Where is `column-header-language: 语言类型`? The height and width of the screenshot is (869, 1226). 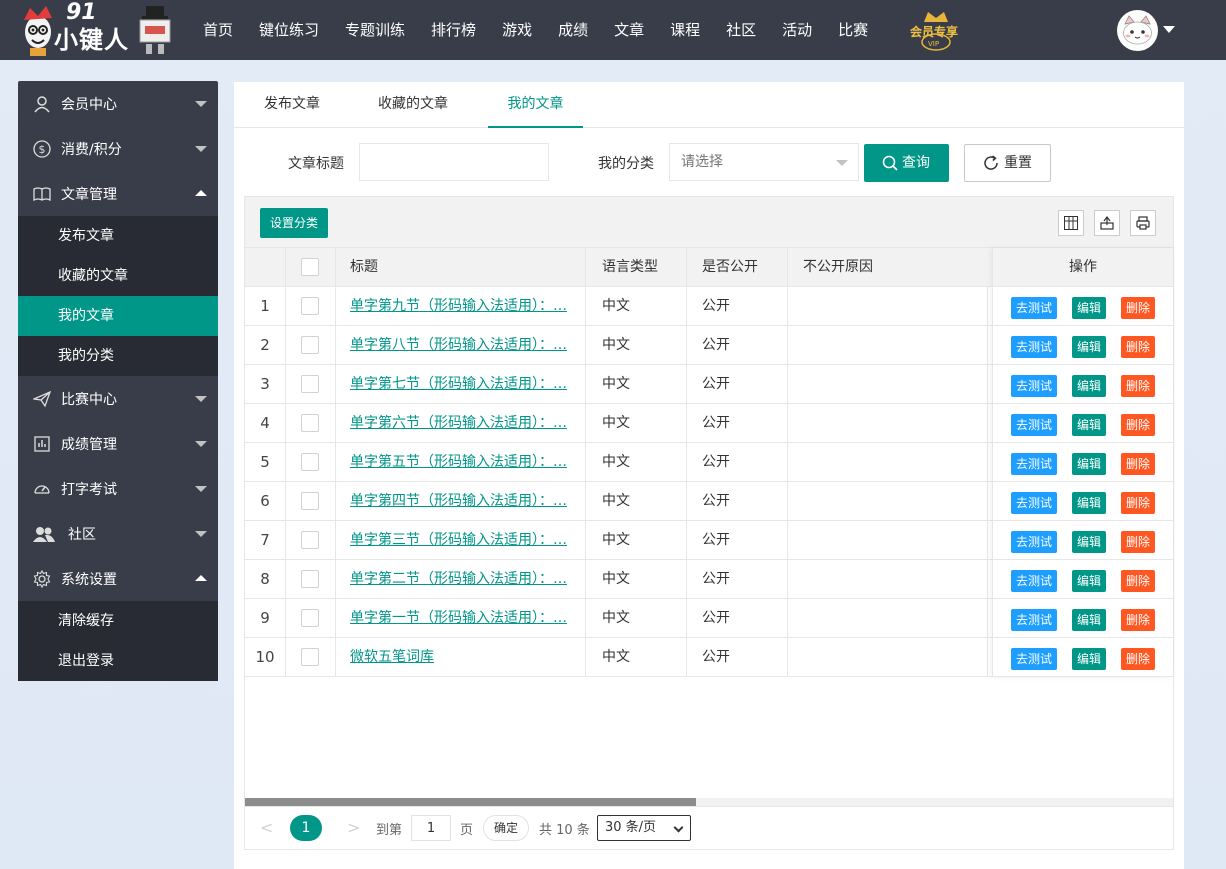
column-header-language: 语言类型 is located at coordinates (630, 267).